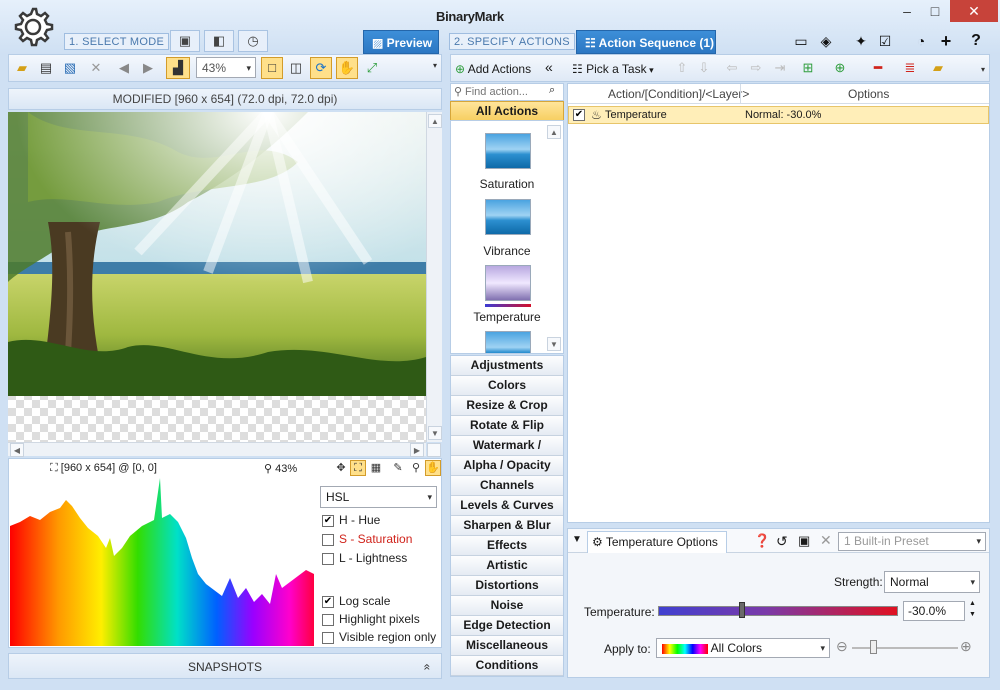 The width and height of the screenshot is (1000, 690). I want to click on snapshots-bar: SNAPSHOTS «, so click(225, 666).